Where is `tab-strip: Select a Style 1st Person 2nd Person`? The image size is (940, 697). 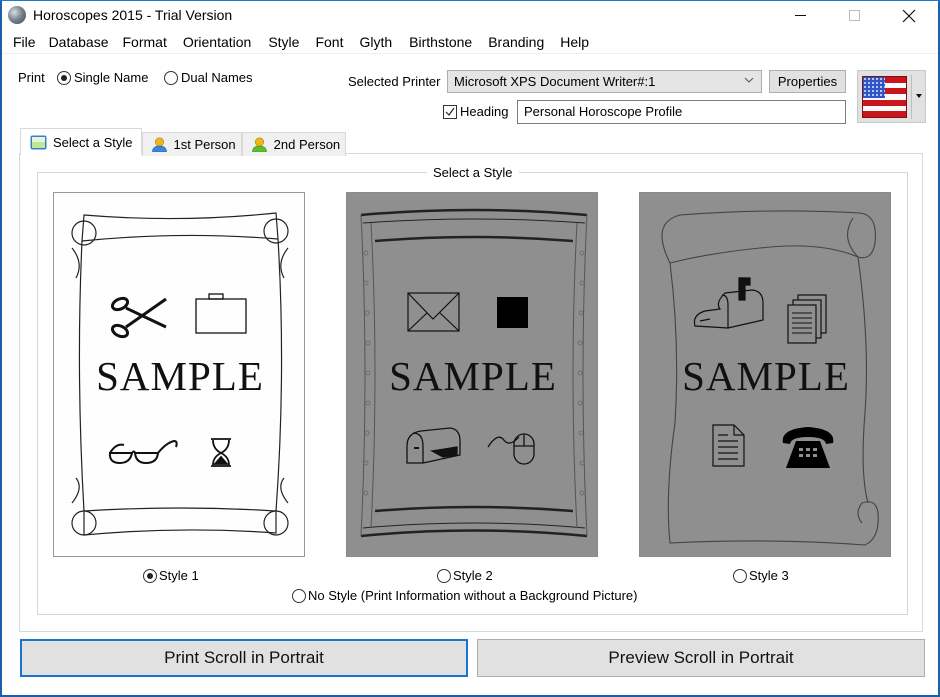 tab-strip: Select a Style 1st Person 2nd Person is located at coordinates (183, 142).